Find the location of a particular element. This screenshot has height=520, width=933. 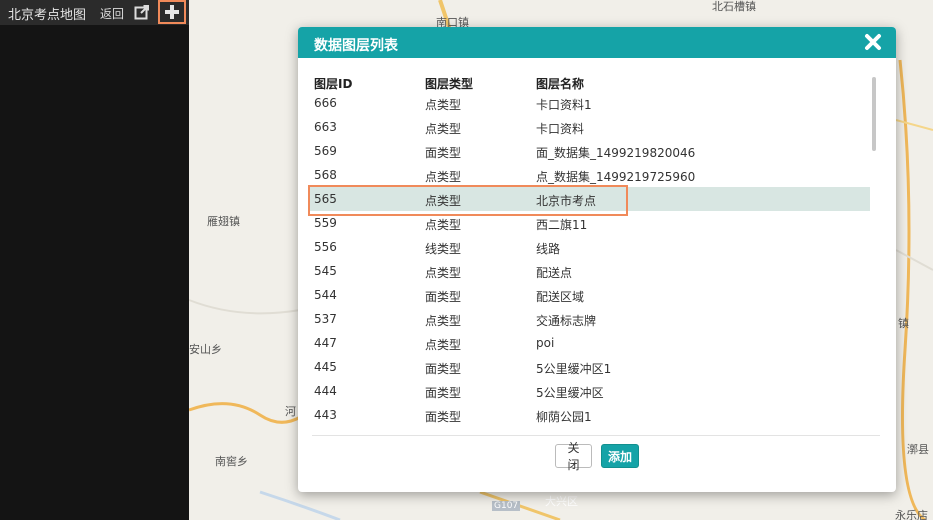

table-cell: 556 is located at coordinates (325, 247).